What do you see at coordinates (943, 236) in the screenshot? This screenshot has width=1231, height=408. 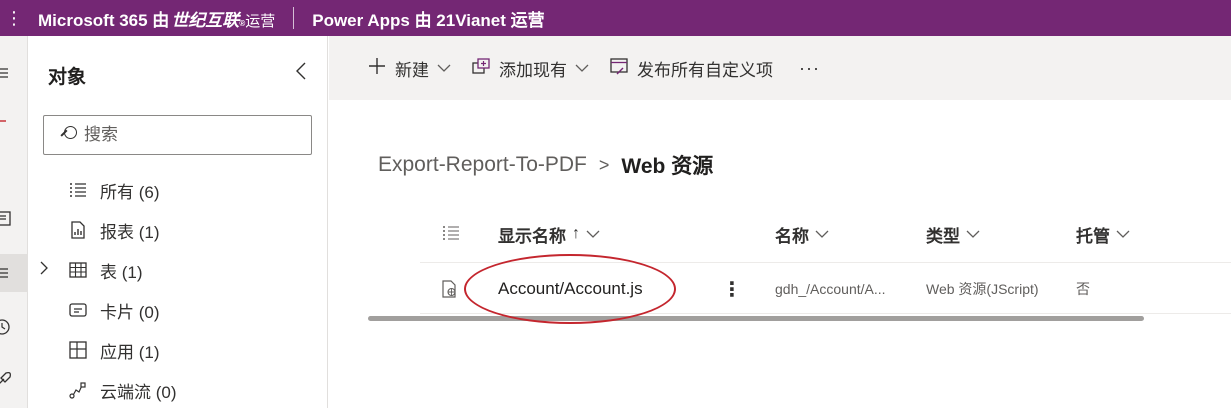 I see `column-label: 类型` at bounding box center [943, 236].